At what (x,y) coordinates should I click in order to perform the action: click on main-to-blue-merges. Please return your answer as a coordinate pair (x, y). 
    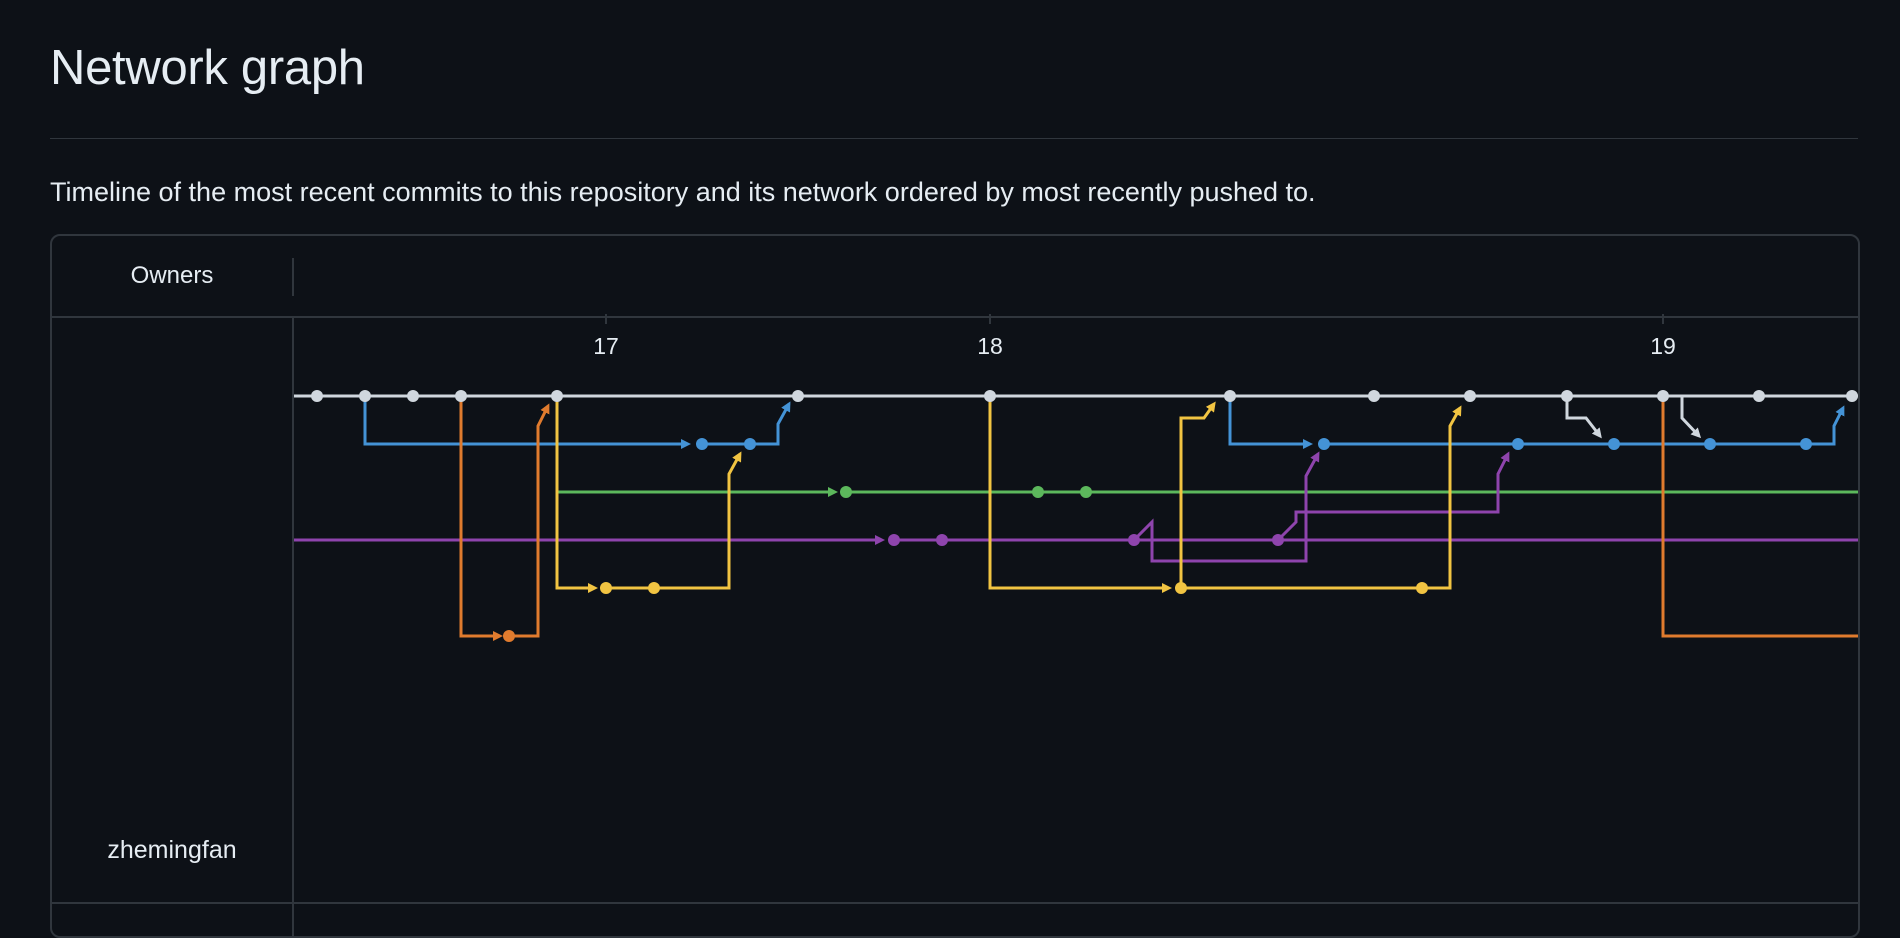
    Looking at the image, I should click on (1633, 416).